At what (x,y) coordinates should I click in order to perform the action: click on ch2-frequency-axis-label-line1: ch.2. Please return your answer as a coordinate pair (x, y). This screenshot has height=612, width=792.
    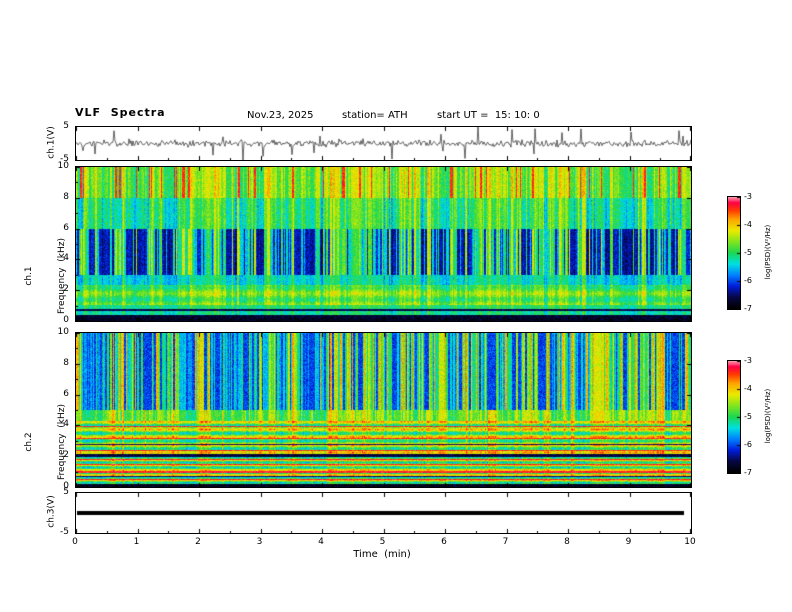
    Looking at the image, I should click on (29, 442).